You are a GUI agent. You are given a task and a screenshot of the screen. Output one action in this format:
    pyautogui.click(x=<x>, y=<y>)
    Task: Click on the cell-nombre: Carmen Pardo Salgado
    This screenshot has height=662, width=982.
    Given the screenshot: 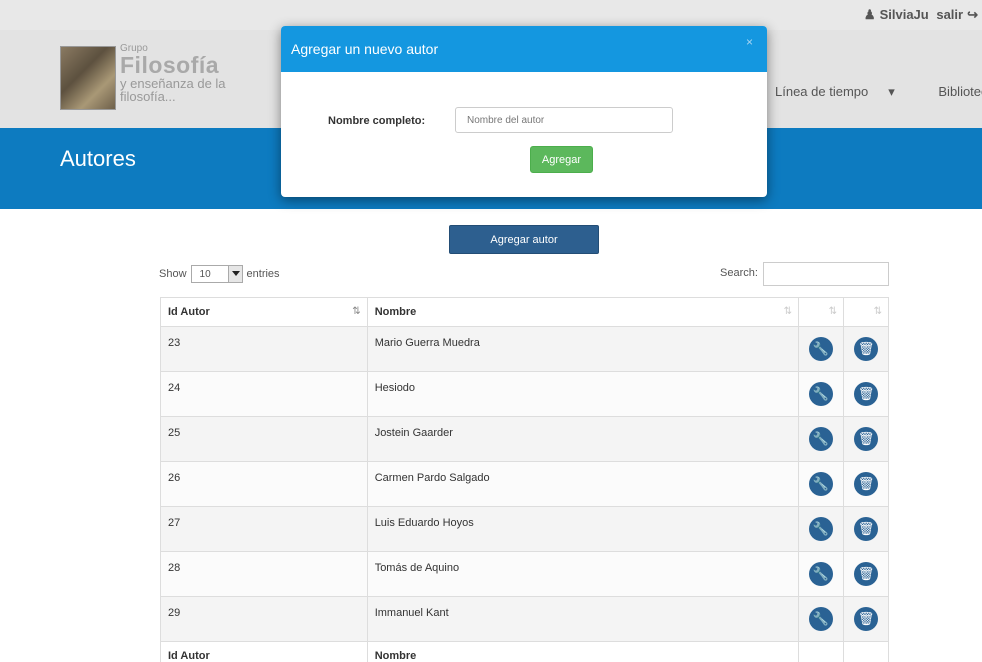 What is the action you would take?
    pyautogui.click(x=583, y=484)
    